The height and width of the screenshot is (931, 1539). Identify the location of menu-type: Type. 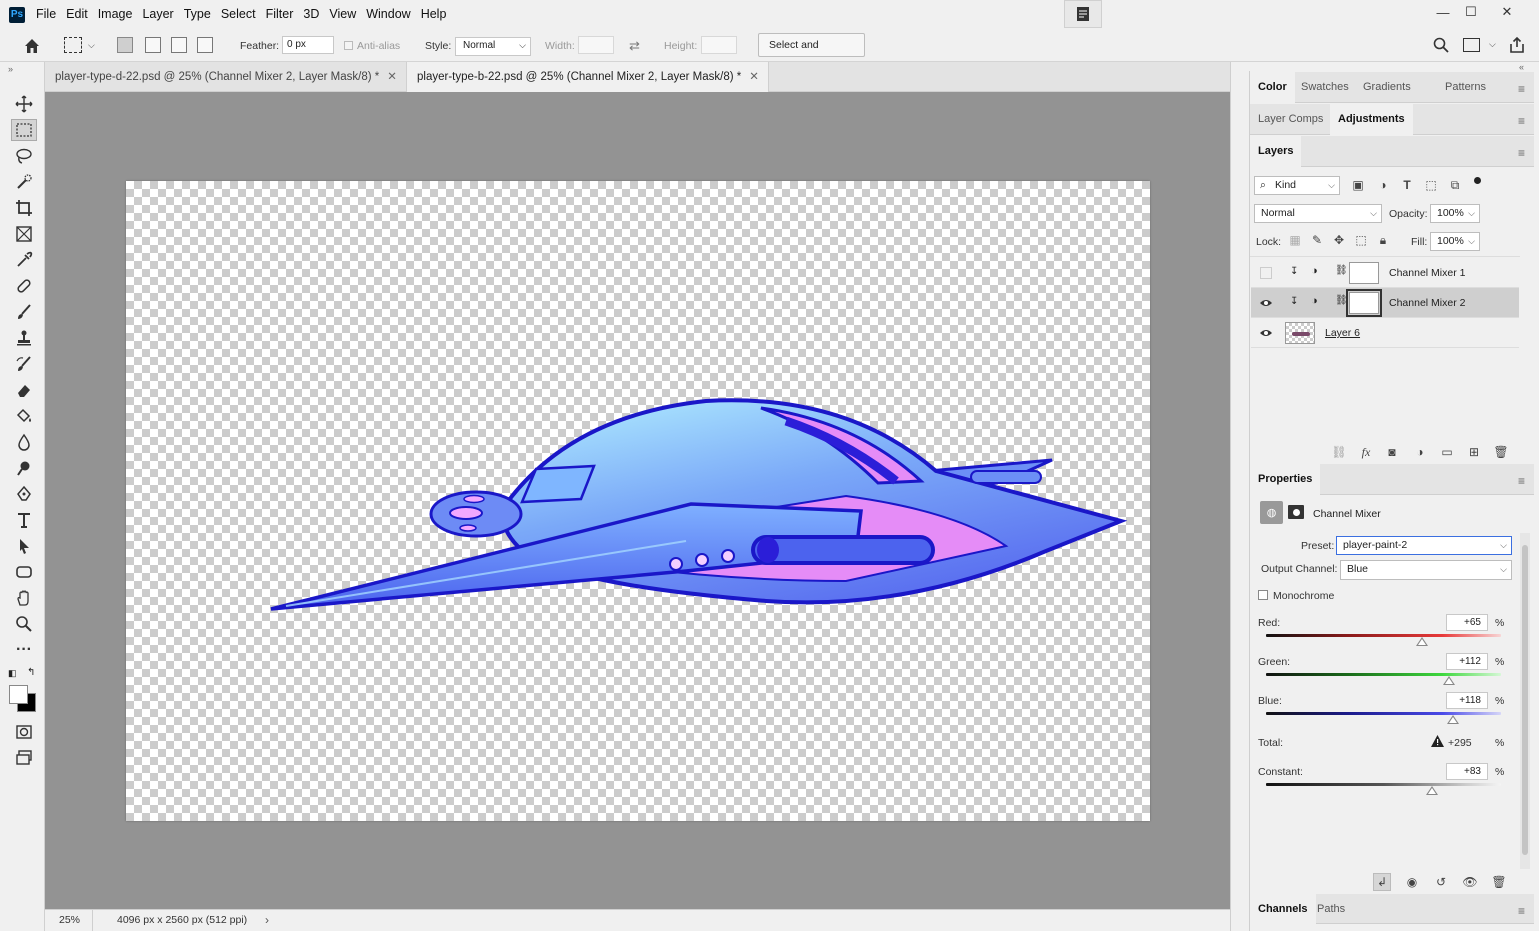
(197, 14).